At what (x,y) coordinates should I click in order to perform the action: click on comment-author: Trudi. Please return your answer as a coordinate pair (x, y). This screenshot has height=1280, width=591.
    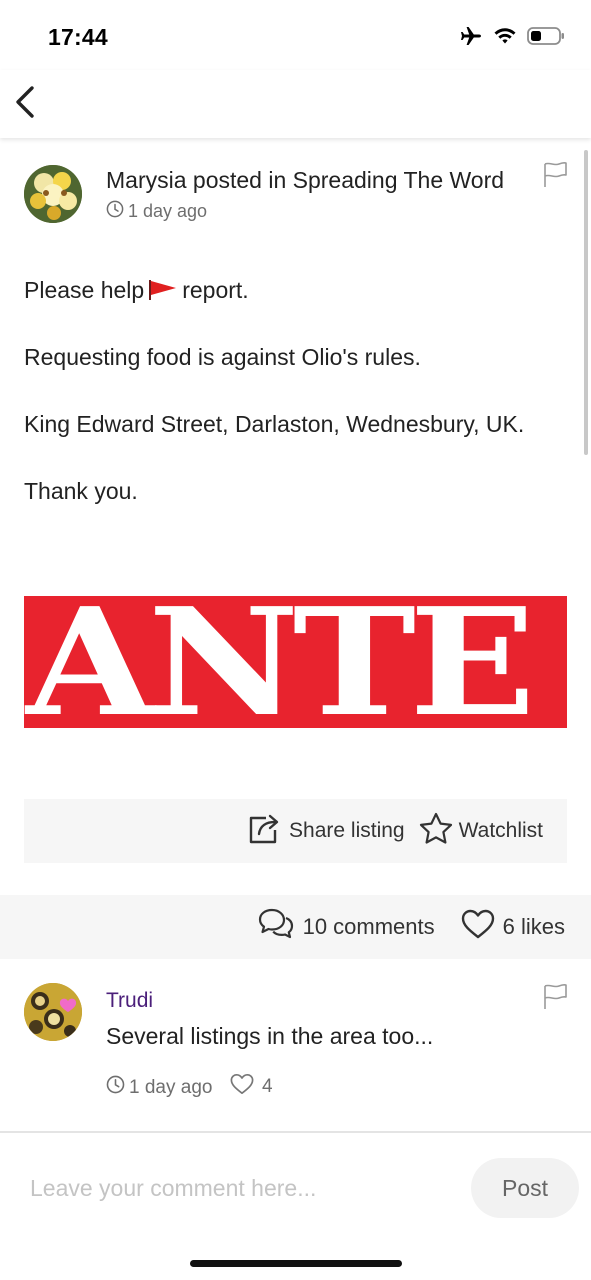
    Looking at the image, I should click on (129, 1001).